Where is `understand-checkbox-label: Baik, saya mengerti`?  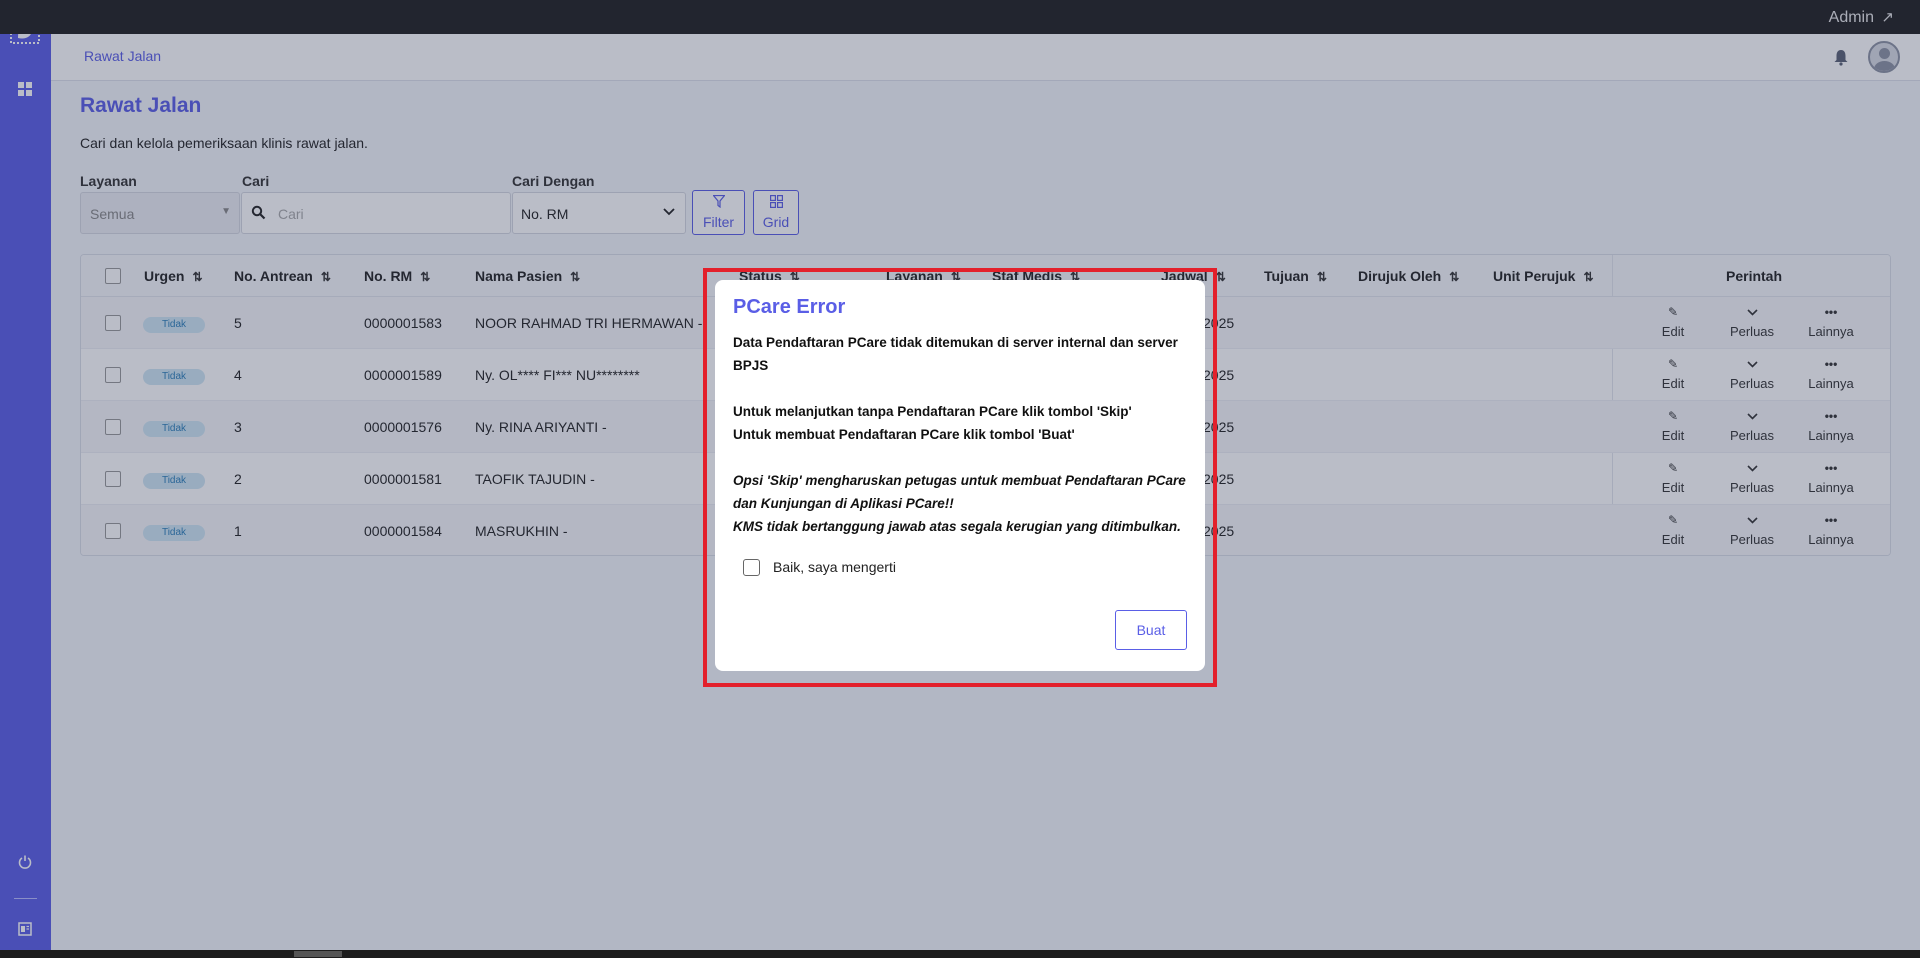 understand-checkbox-label: Baik, saya mengerti is located at coordinates (834, 567).